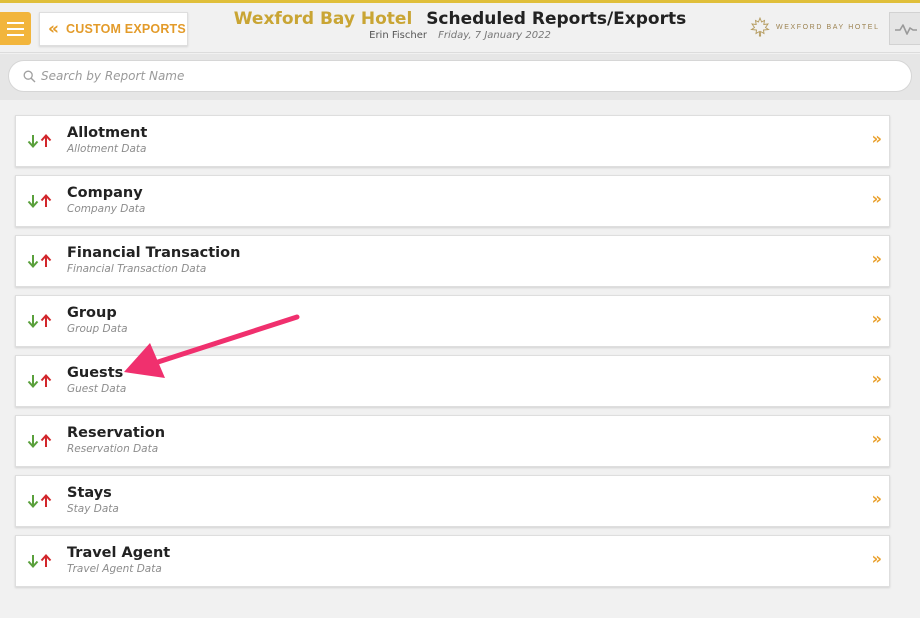 The height and width of the screenshot is (618, 920). I want to click on logo-text: WEXFORD BAY HOTEL, so click(828, 27).